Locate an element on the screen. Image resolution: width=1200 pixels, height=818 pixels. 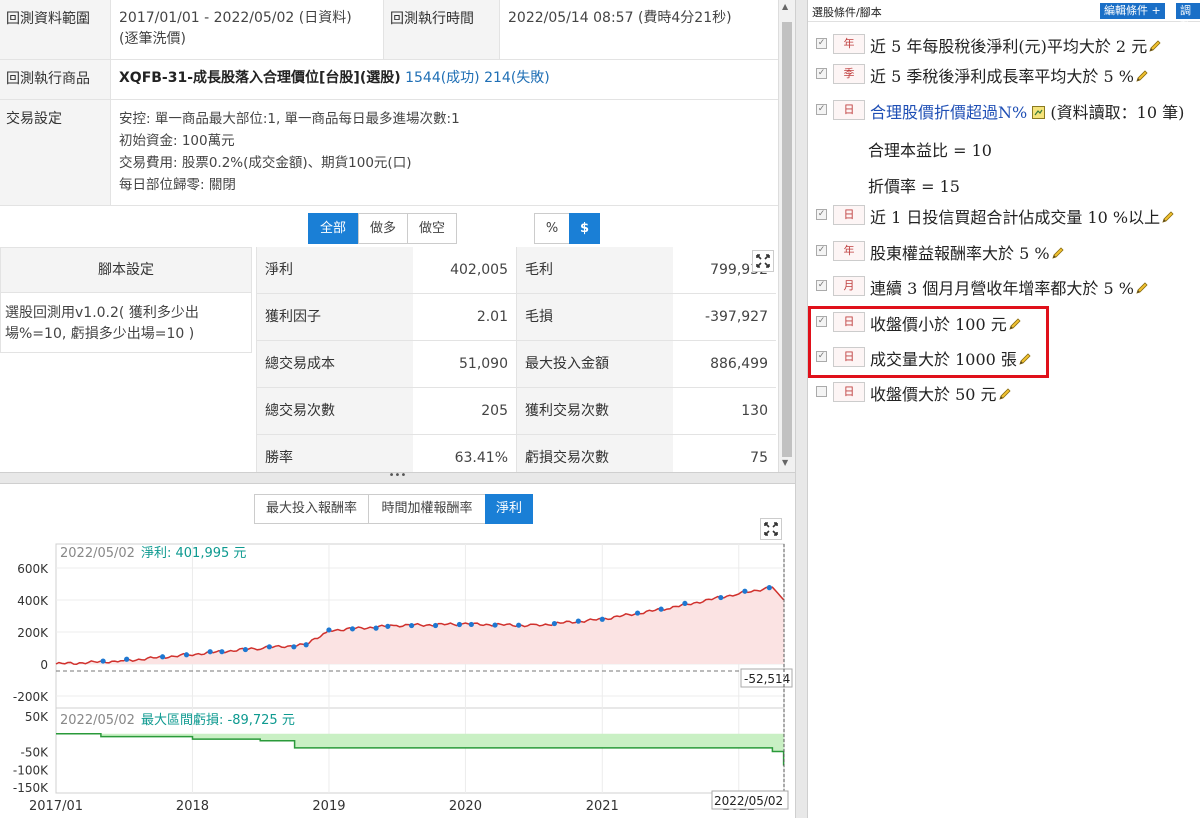
drawdown-title: 最大區間虧損: -89,725 元 is located at coordinates (218, 720).